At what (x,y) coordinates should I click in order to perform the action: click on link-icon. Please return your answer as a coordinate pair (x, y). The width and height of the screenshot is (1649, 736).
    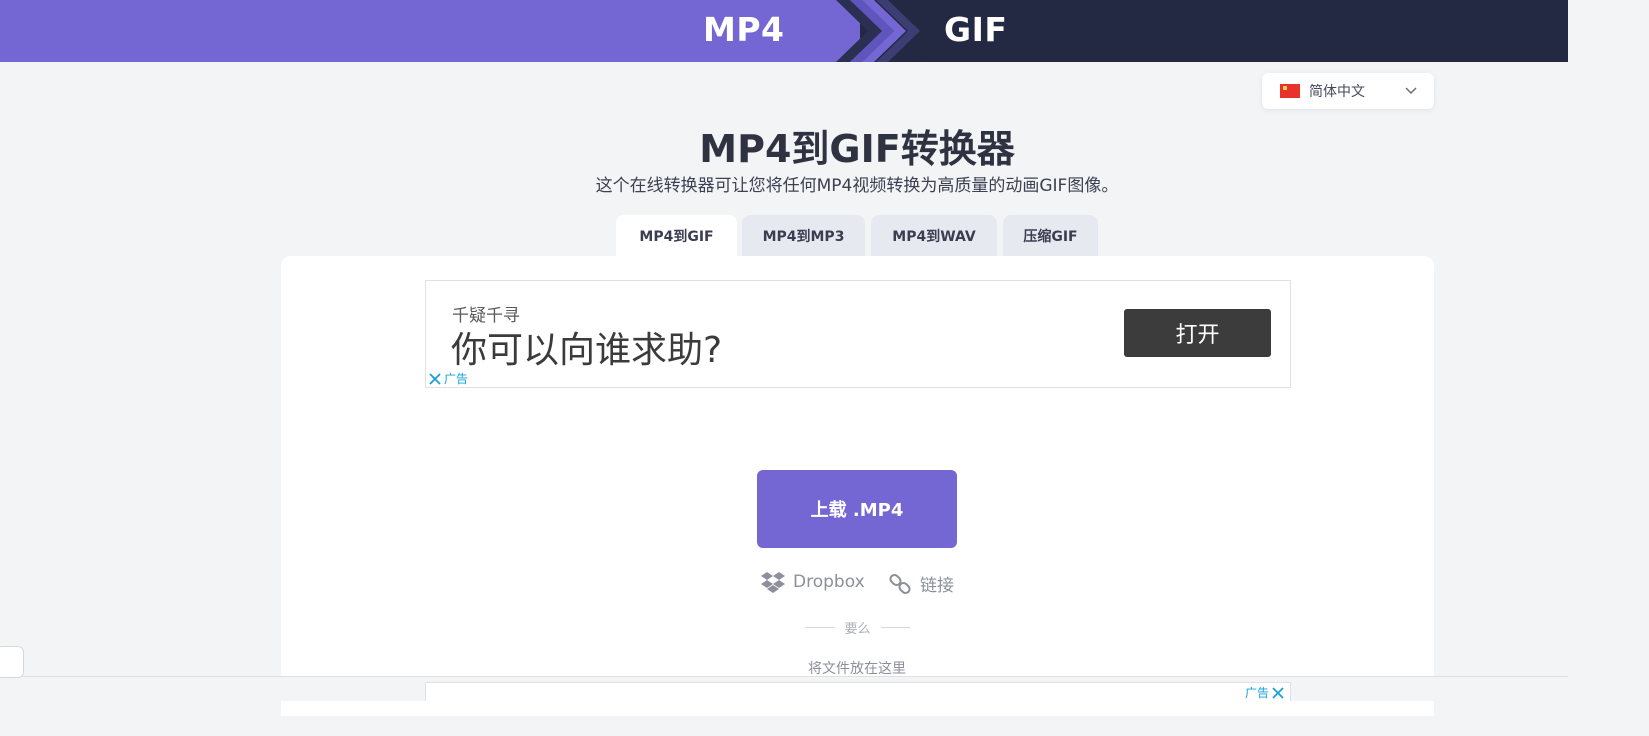
    Looking at the image, I should click on (900, 583).